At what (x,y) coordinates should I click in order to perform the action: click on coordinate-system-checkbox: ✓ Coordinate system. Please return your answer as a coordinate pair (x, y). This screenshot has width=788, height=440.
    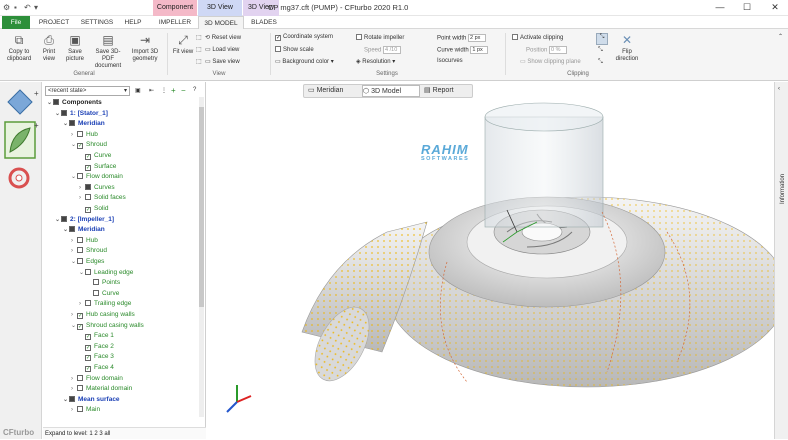
    Looking at the image, I should click on (304, 37).